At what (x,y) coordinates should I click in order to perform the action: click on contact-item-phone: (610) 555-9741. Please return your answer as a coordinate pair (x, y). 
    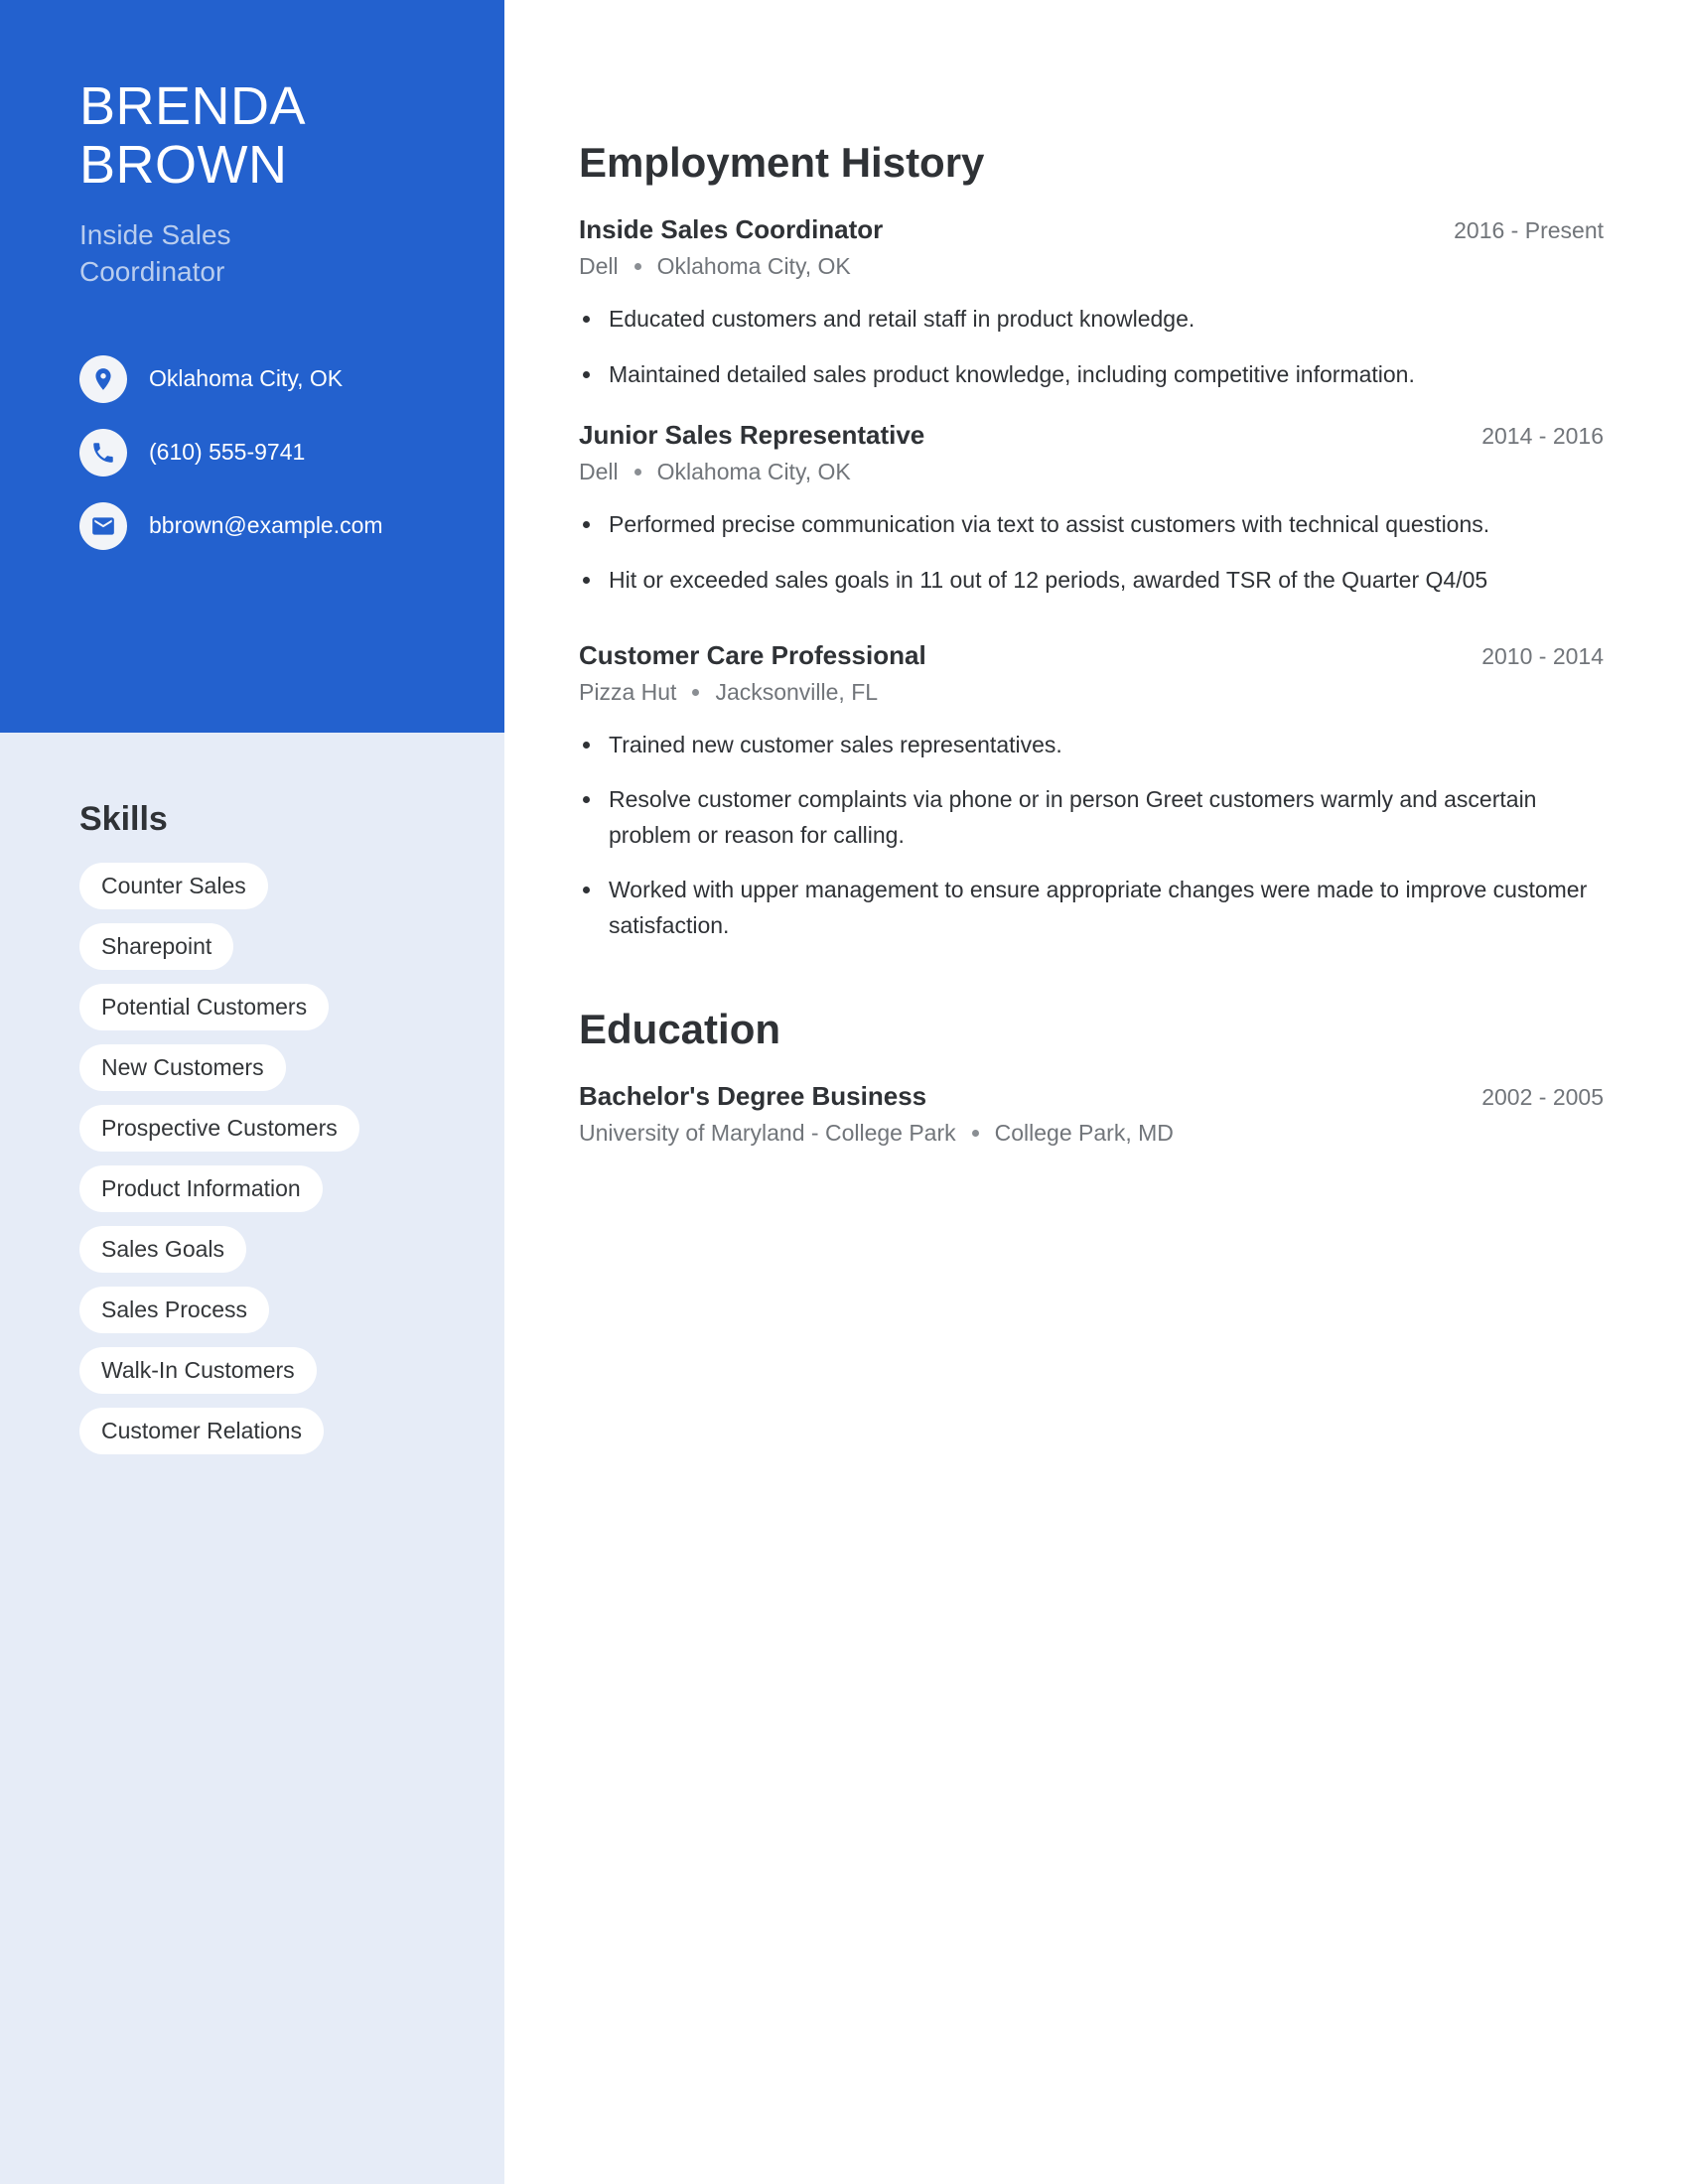
    Looking at the image, I should click on (291, 452).